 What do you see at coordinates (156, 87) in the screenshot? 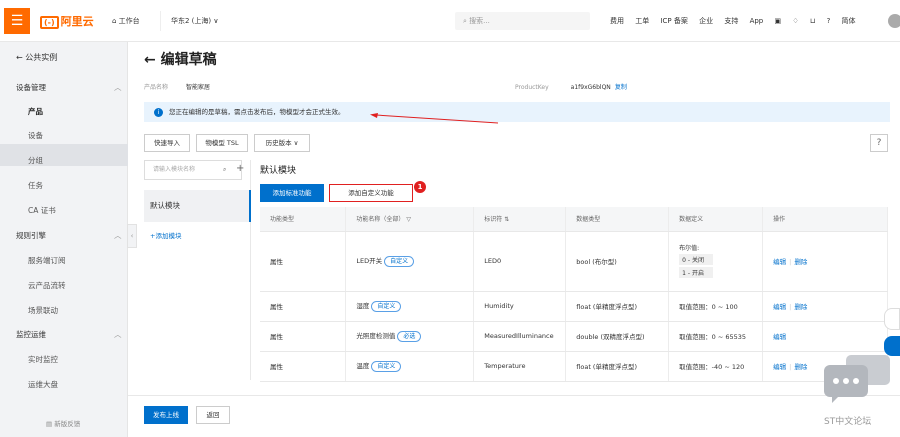
I see `product-name-label: 产品名称` at bounding box center [156, 87].